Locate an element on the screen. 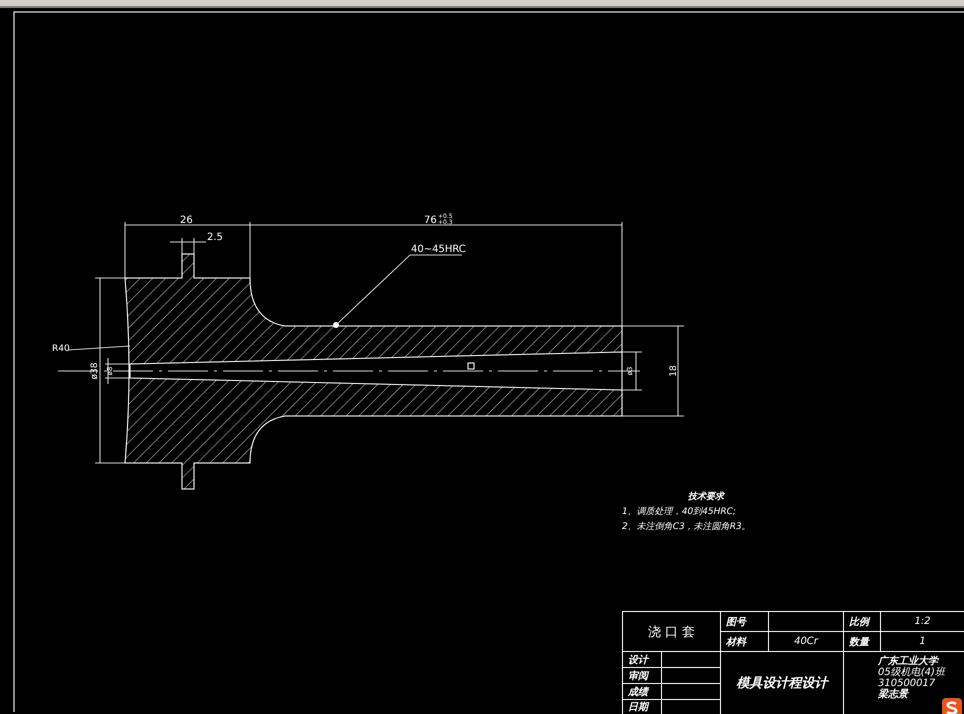 This screenshot has height=714, width=964. field-label: 材料 is located at coordinates (745, 642).